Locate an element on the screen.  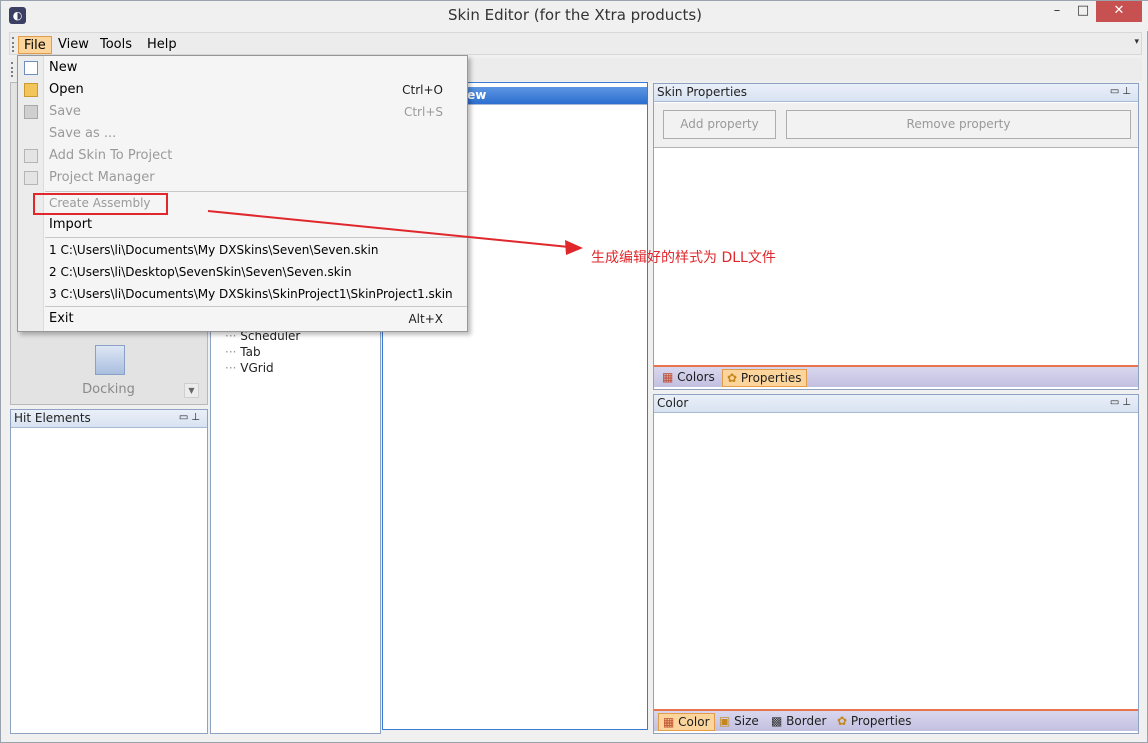
annotation-text: 生成编辑好的样式为 DLL文件 is located at coordinates (683, 258).